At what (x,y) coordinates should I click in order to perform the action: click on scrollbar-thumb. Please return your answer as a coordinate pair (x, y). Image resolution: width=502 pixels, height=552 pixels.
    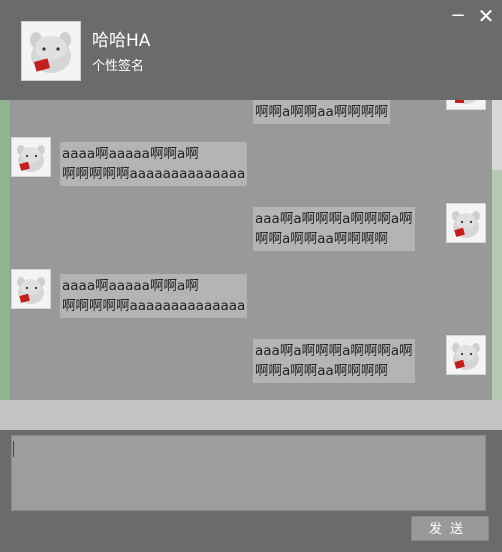
    Looking at the image, I should click on (497, 135).